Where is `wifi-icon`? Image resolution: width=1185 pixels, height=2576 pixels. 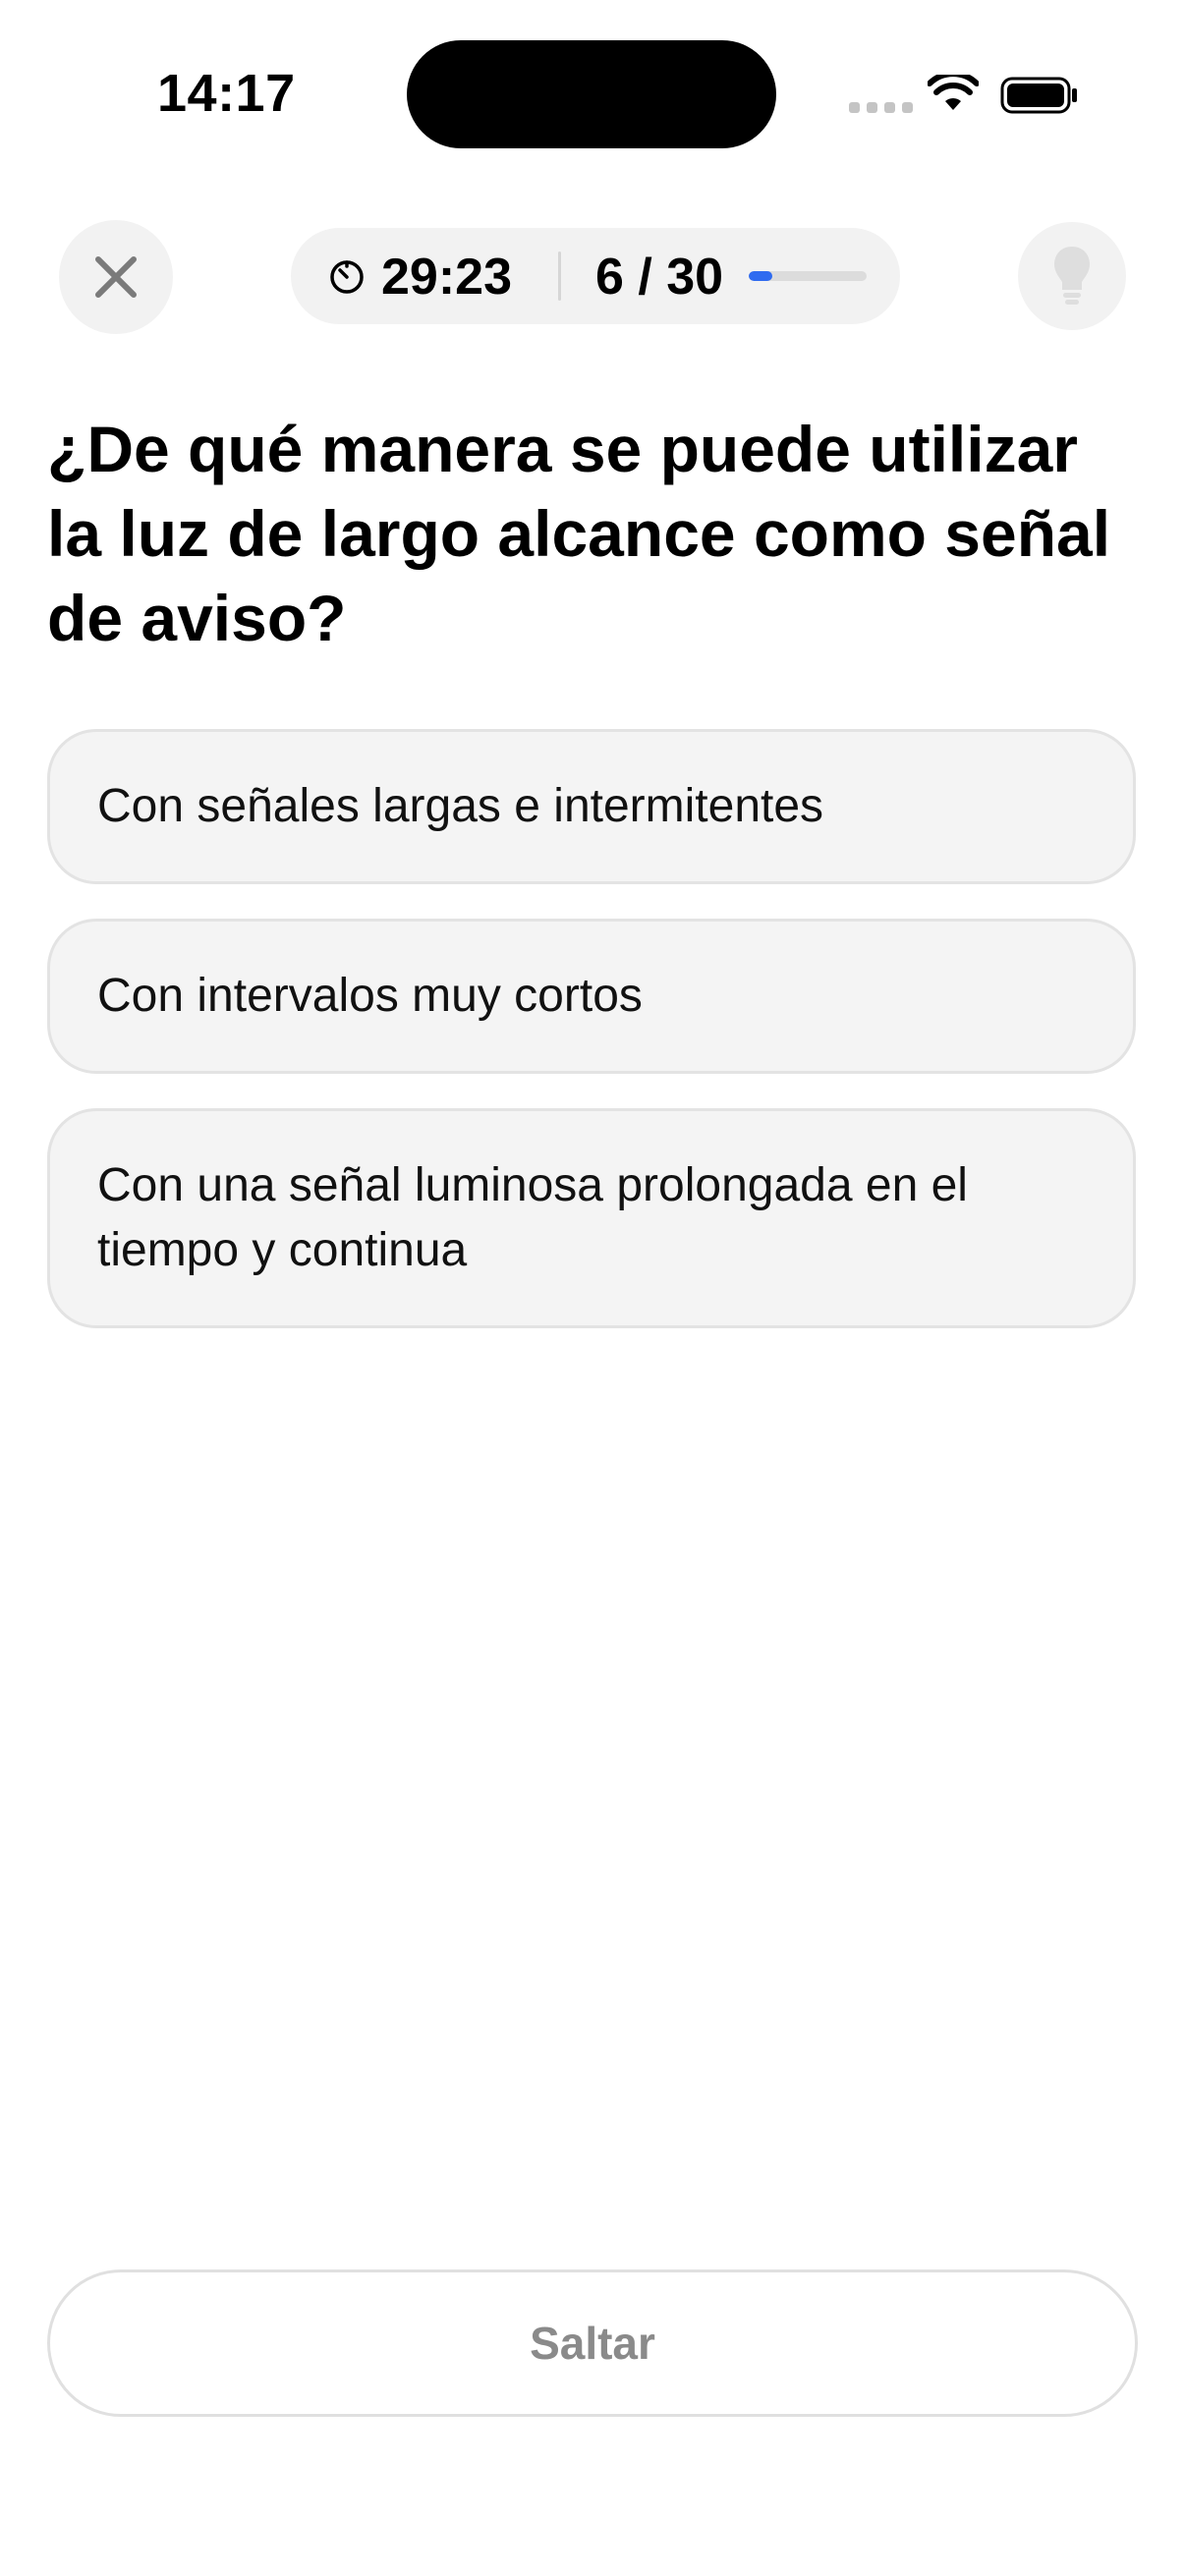
wifi-icon is located at coordinates (954, 92).